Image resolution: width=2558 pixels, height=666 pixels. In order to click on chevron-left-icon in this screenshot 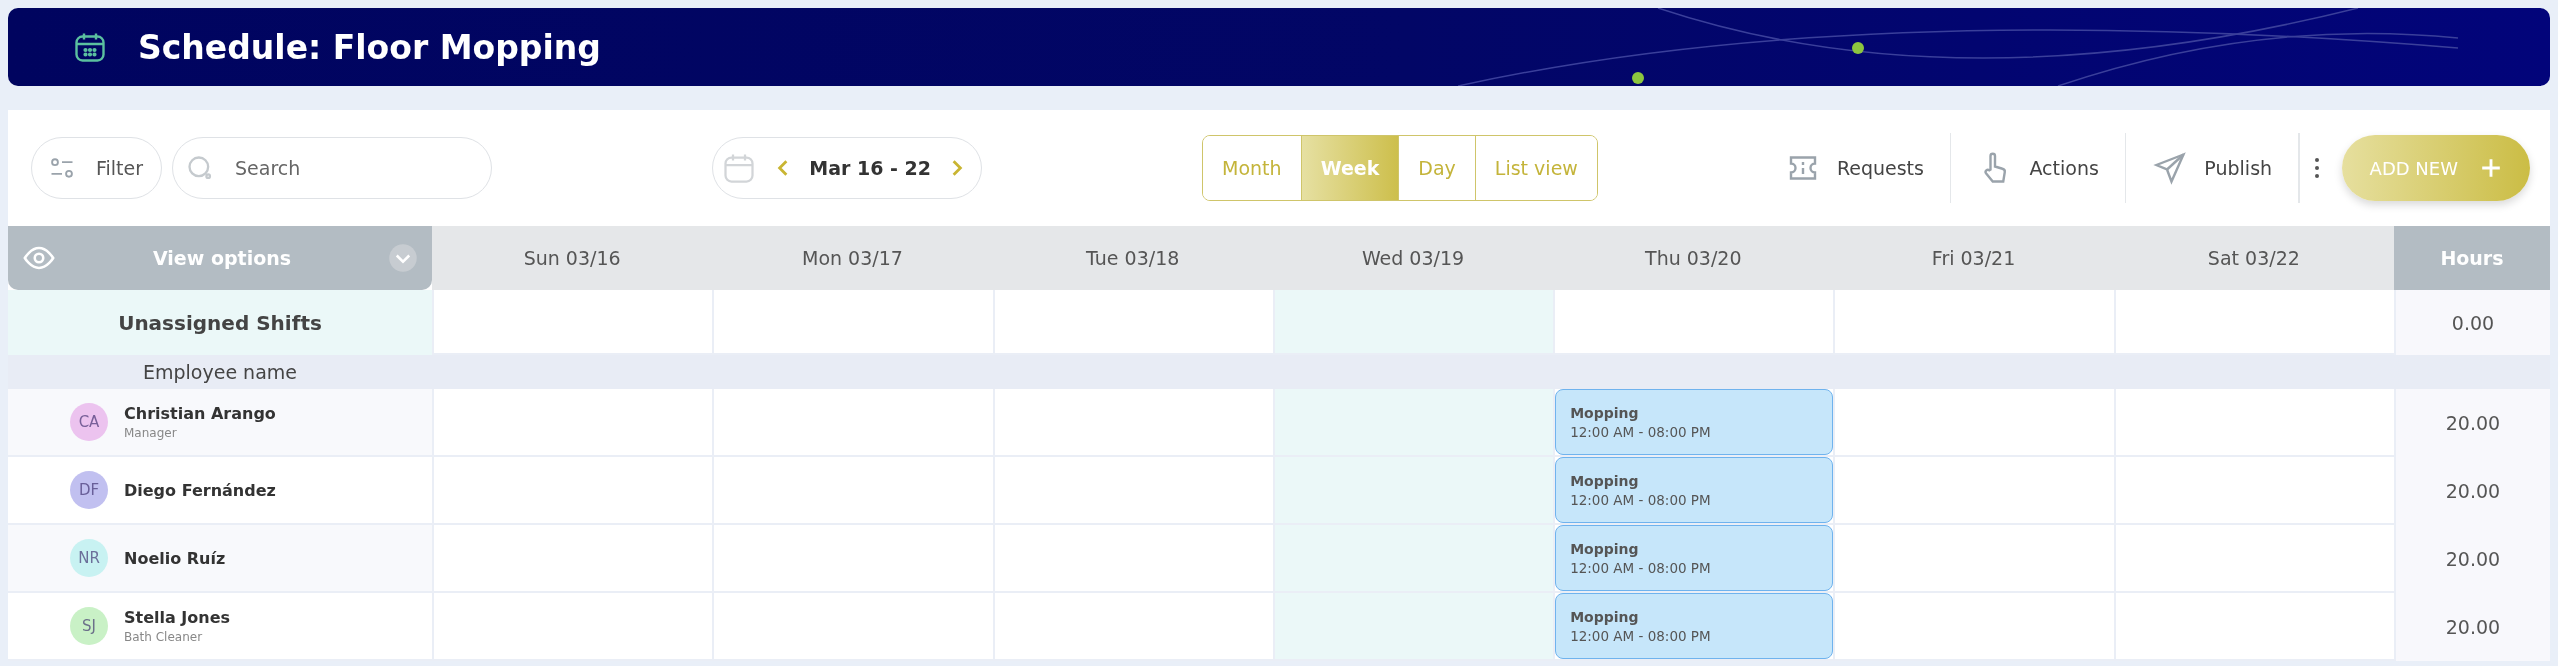, I will do `click(783, 168)`.